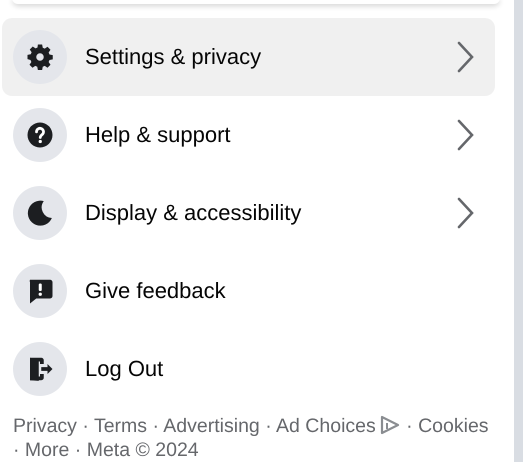 The height and width of the screenshot is (462, 523). What do you see at coordinates (40, 57) in the screenshot?
I see `gear-icon` at bounding box center [40, 57].